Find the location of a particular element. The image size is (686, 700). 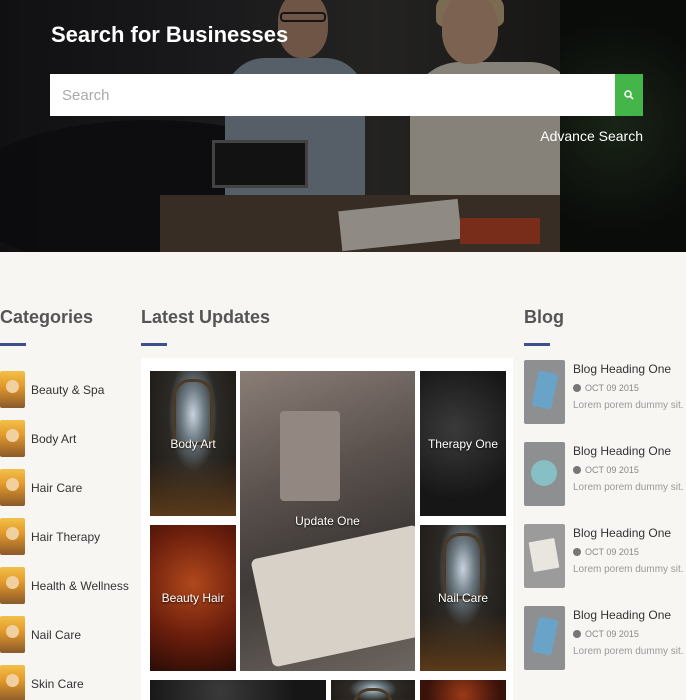

search-bar is located at coordinates (346, 95).